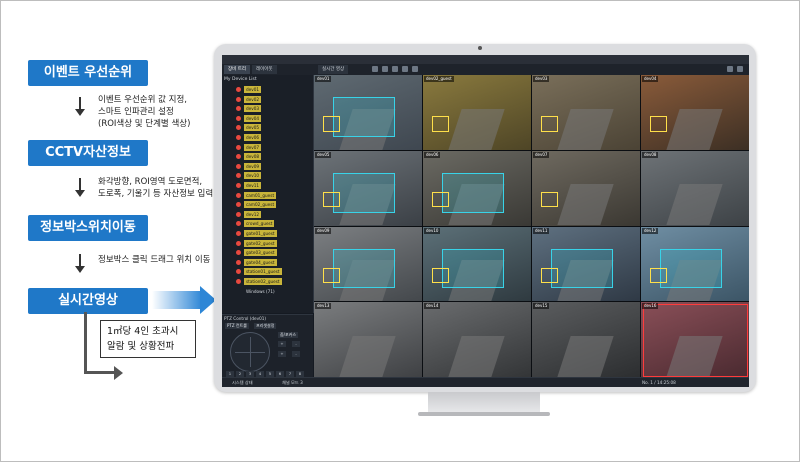 Image resolution: width=800 pixels, height=462 pixels. I want to click on device-group: Windows (71), so click(272, 291).